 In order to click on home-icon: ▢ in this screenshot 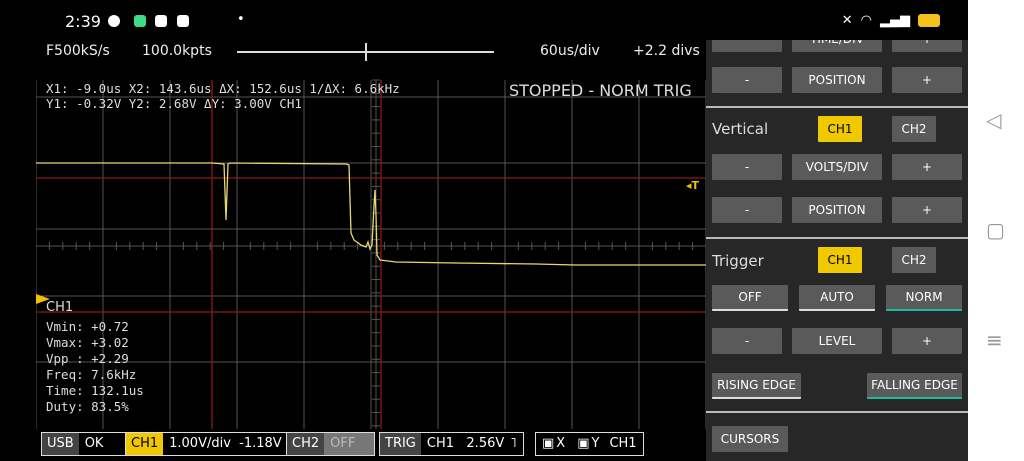, I will do `click(995, 230)`.